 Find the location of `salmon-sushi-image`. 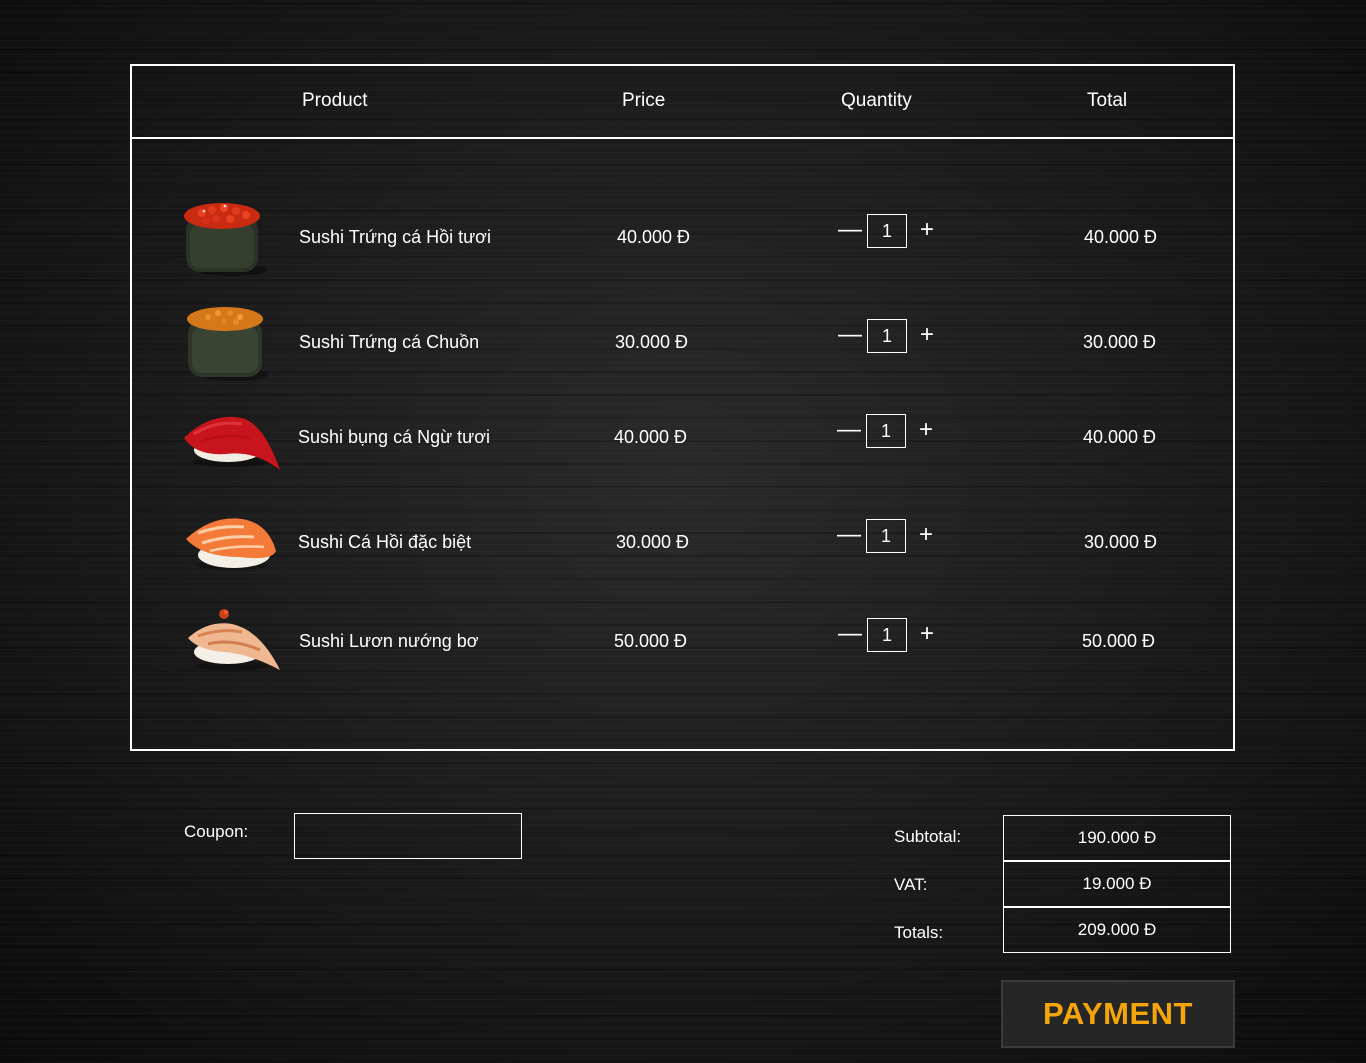

salmon-sushi-image is located at coordinates (232, 544).